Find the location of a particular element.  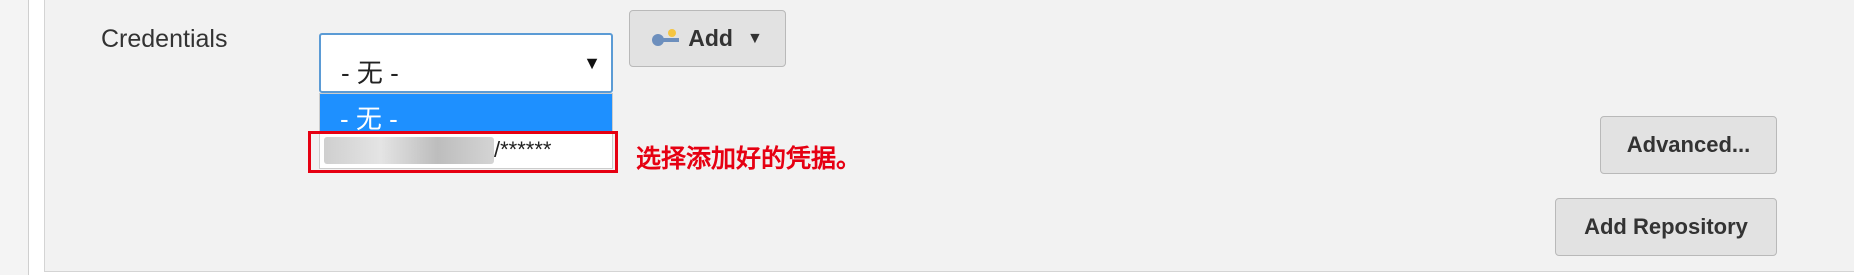

credentials-option-none: - 无 - is located at coordinates (466, 114).